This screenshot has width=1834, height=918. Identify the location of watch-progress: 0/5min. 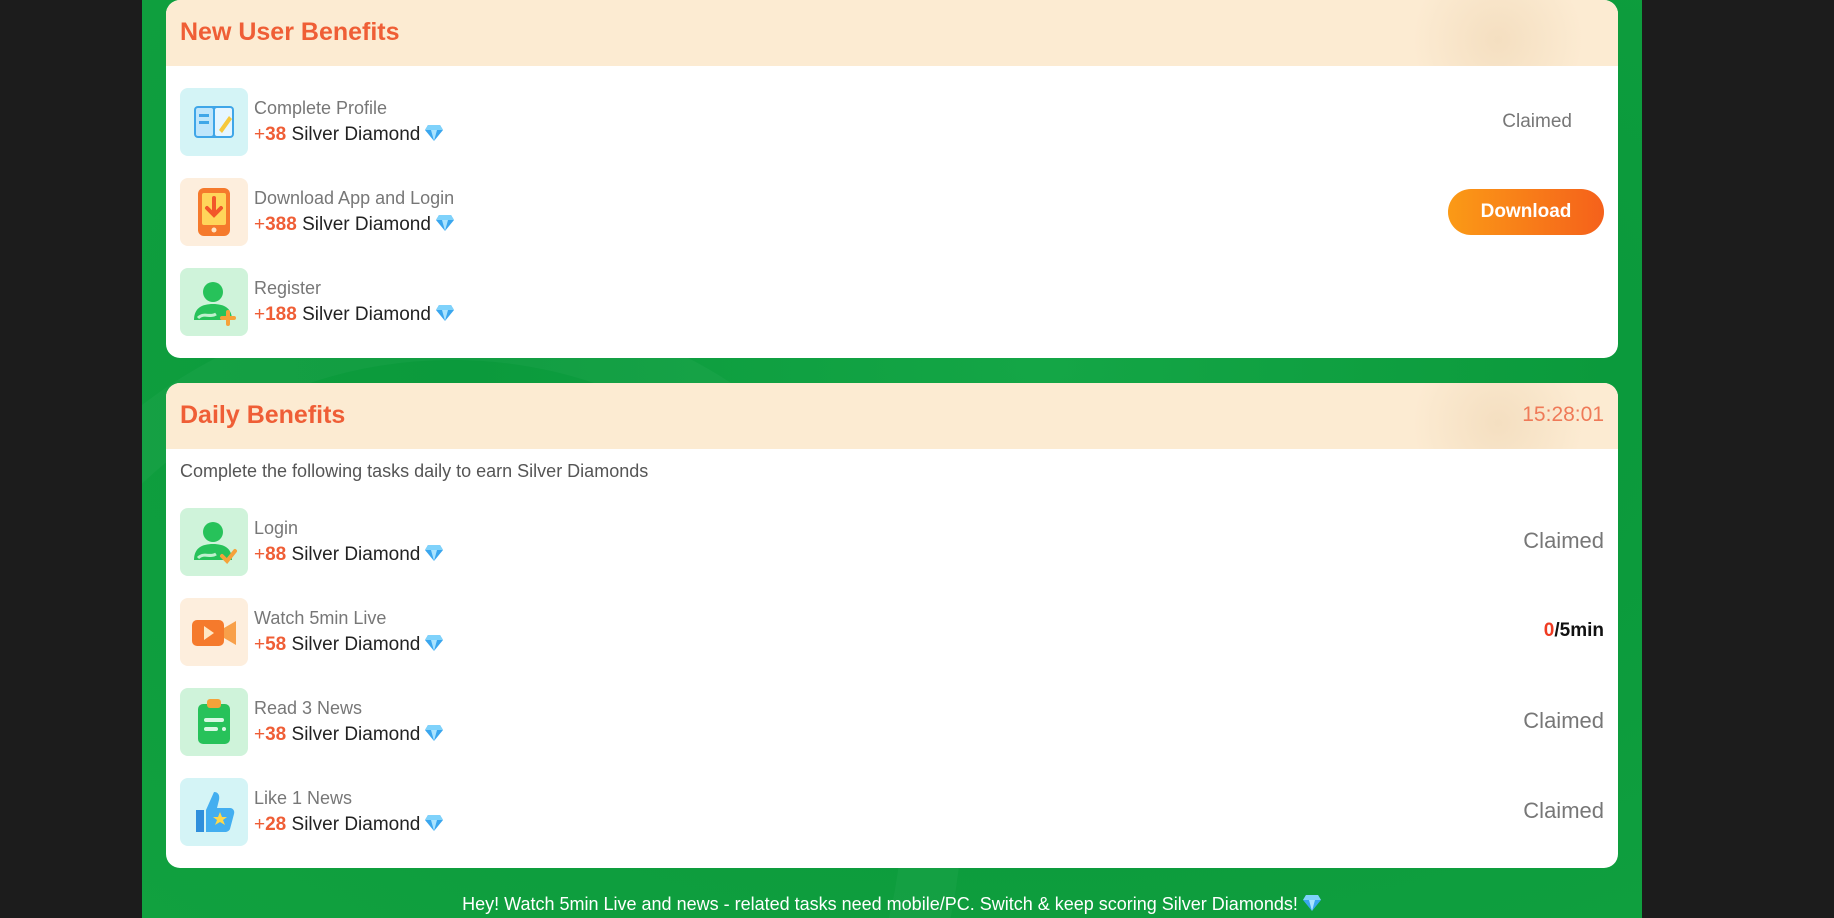
(1574, 631).